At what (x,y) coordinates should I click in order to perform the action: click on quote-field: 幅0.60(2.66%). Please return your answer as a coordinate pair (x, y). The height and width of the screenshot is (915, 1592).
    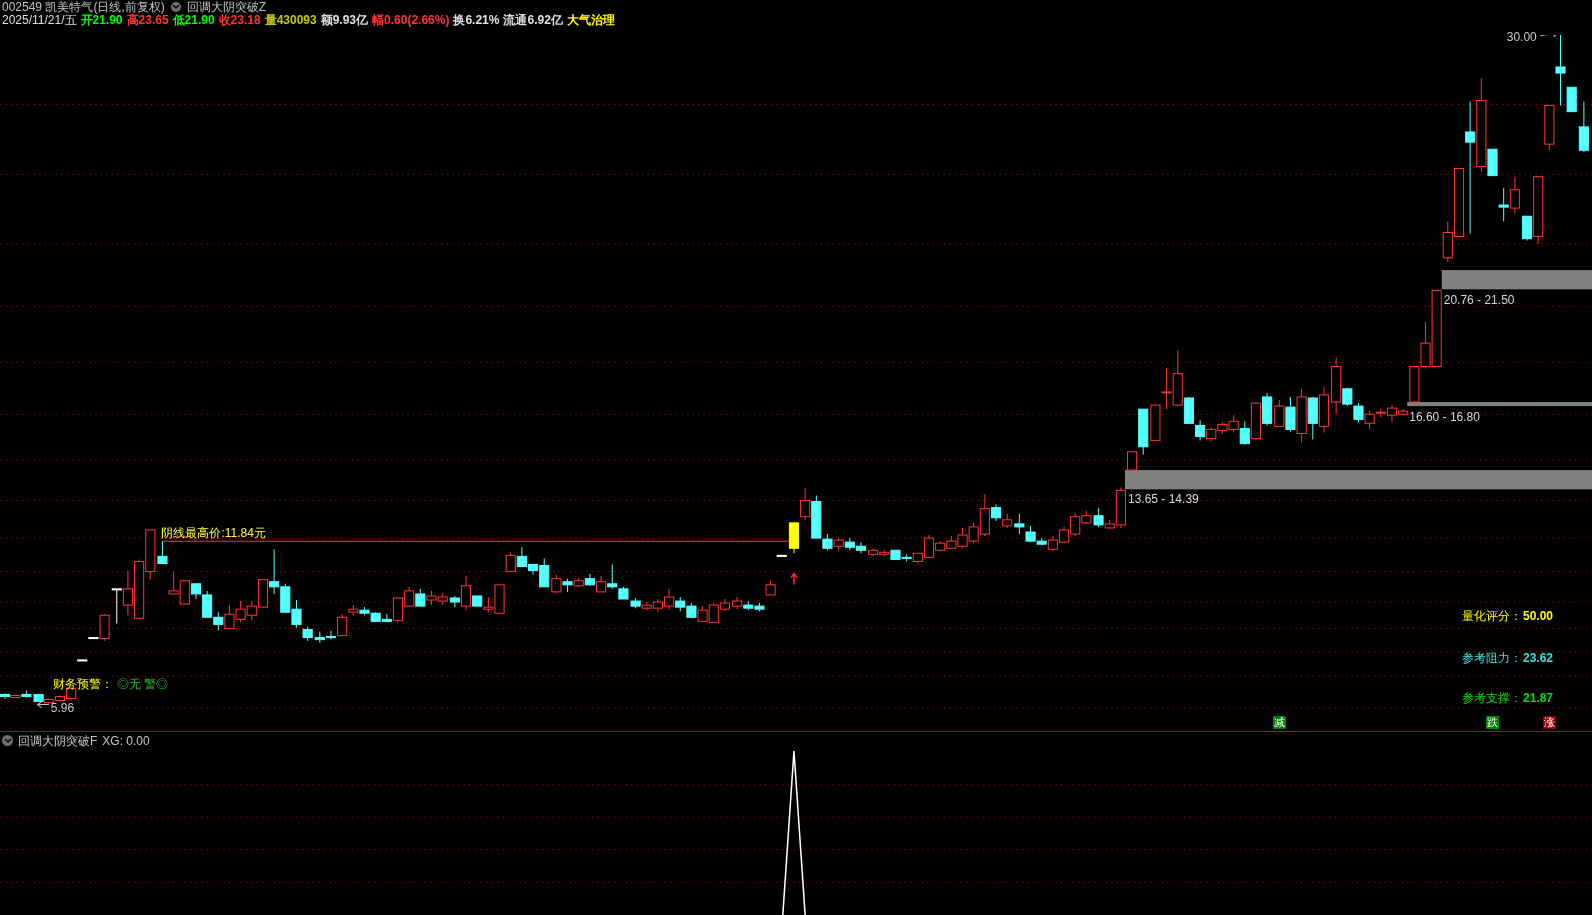
    Looking at the image, I should click on (411, 20).